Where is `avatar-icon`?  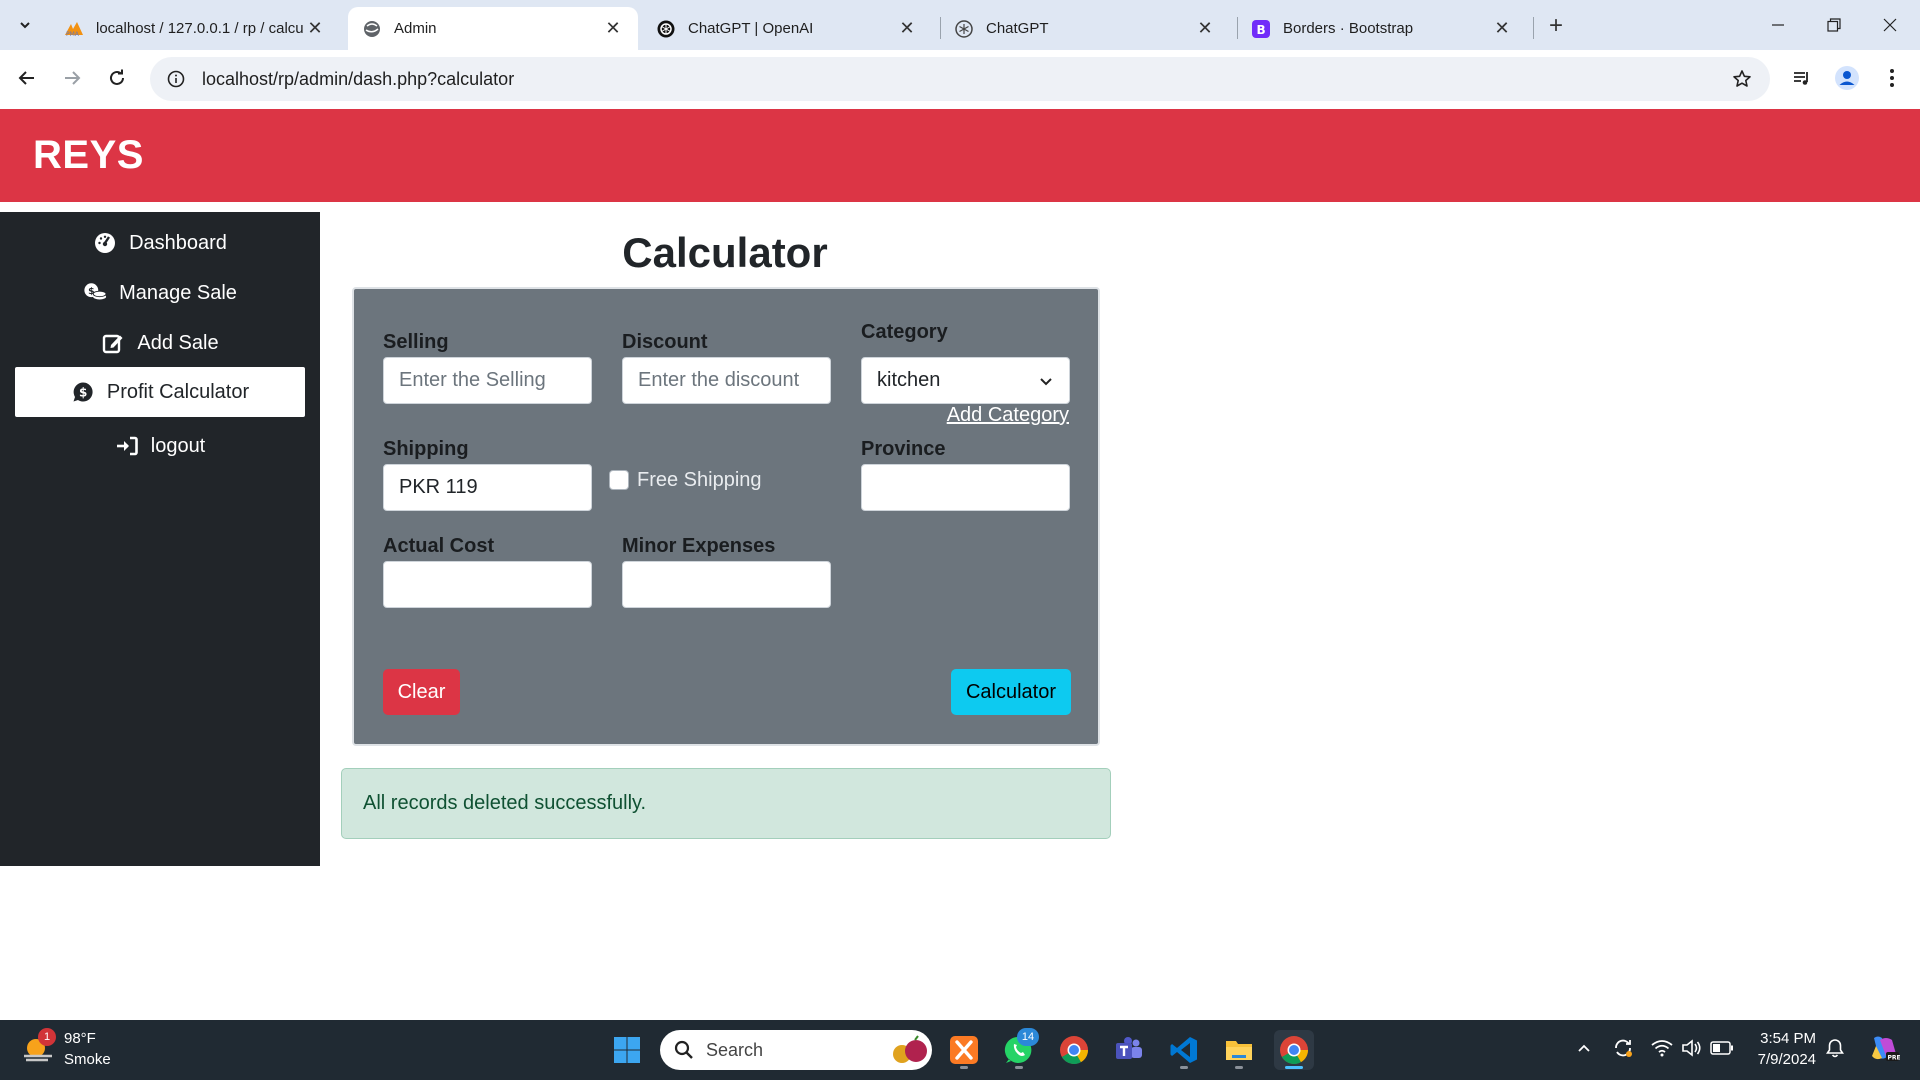
avatar-icon is located at coordinates (1847, 78).